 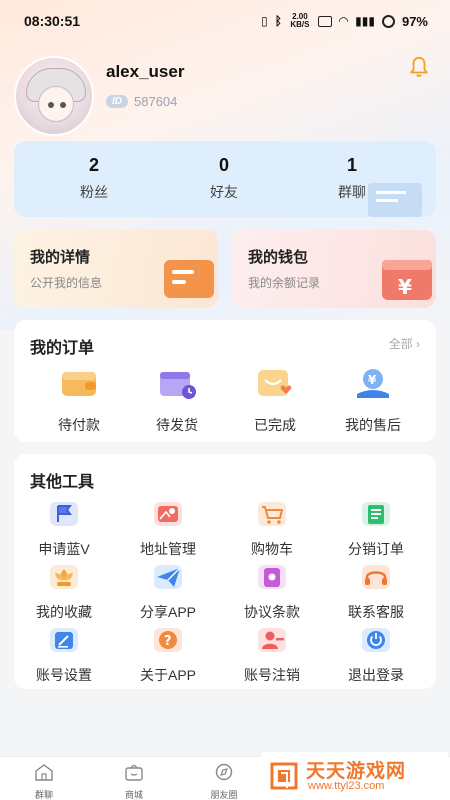 I want to click on question-icon: ?, so click(x=168, y=640).